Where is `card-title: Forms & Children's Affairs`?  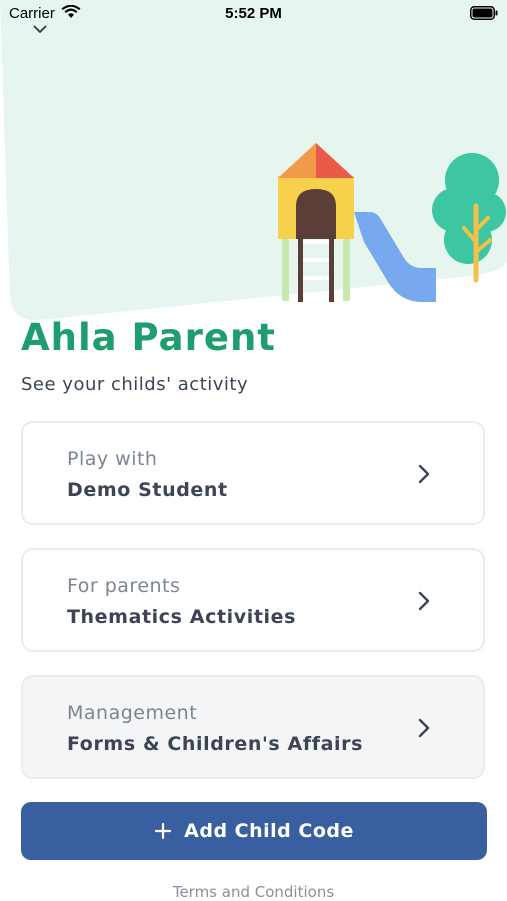
card-title: Forms & Children's Affairs is located at coordinates (215, 744).